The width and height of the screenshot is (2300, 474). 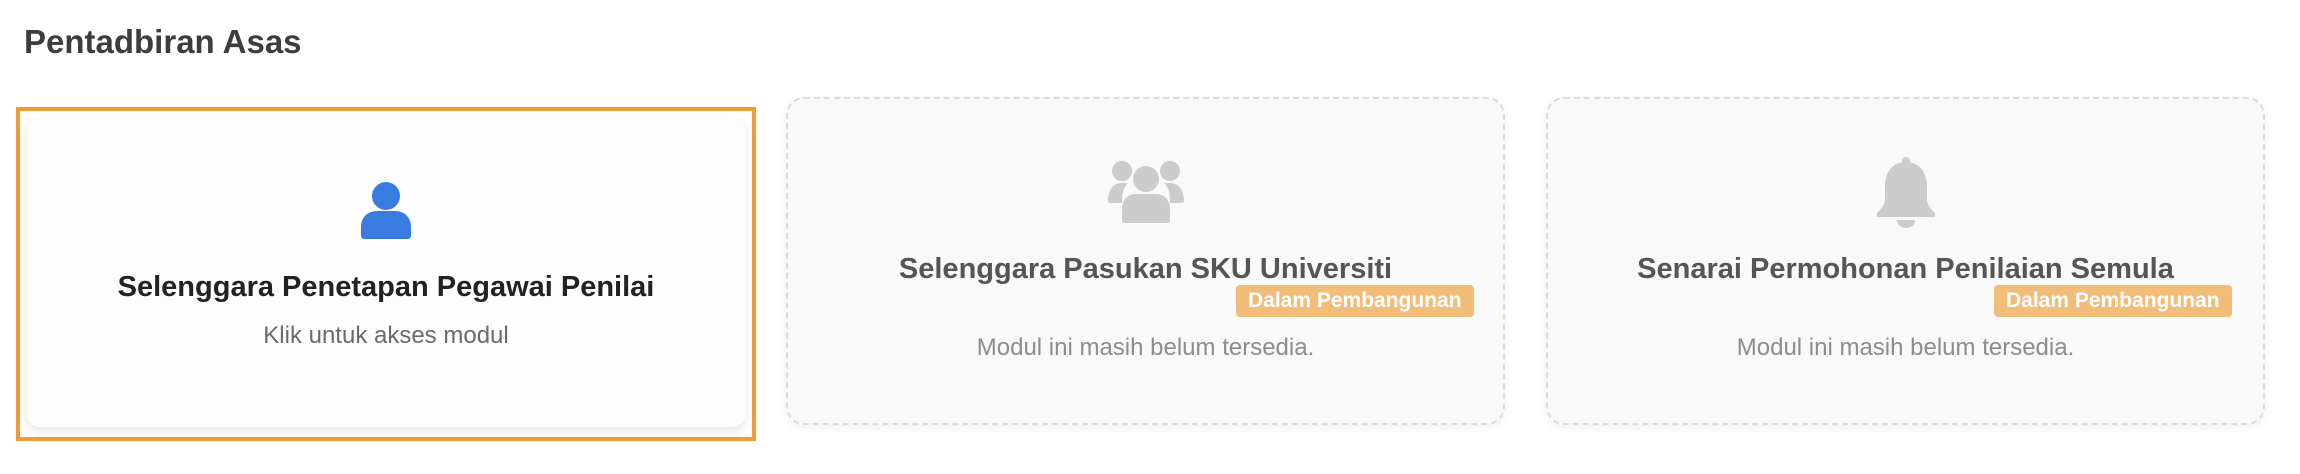 I want to click on user-icon, so click(x=386, y=213).